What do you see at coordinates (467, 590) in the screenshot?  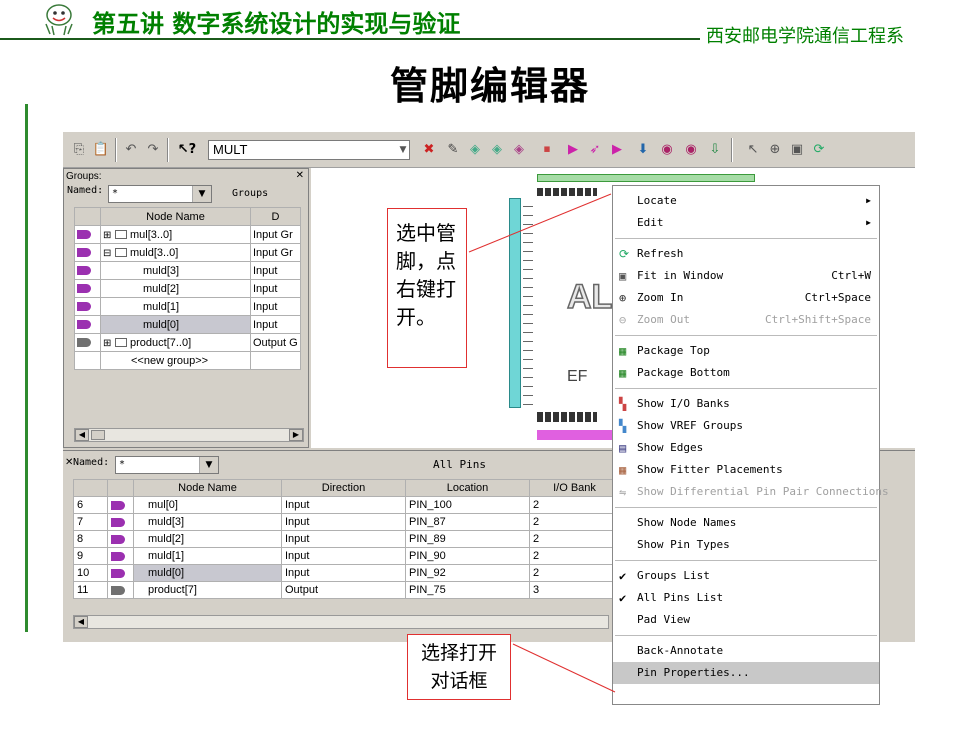 I see `location-cell: PIN_75` at bounding box center [467, 590].